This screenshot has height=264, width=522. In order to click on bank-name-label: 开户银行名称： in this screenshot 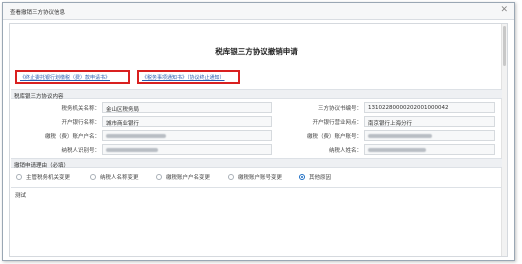, I will do `click(80, 123)`.